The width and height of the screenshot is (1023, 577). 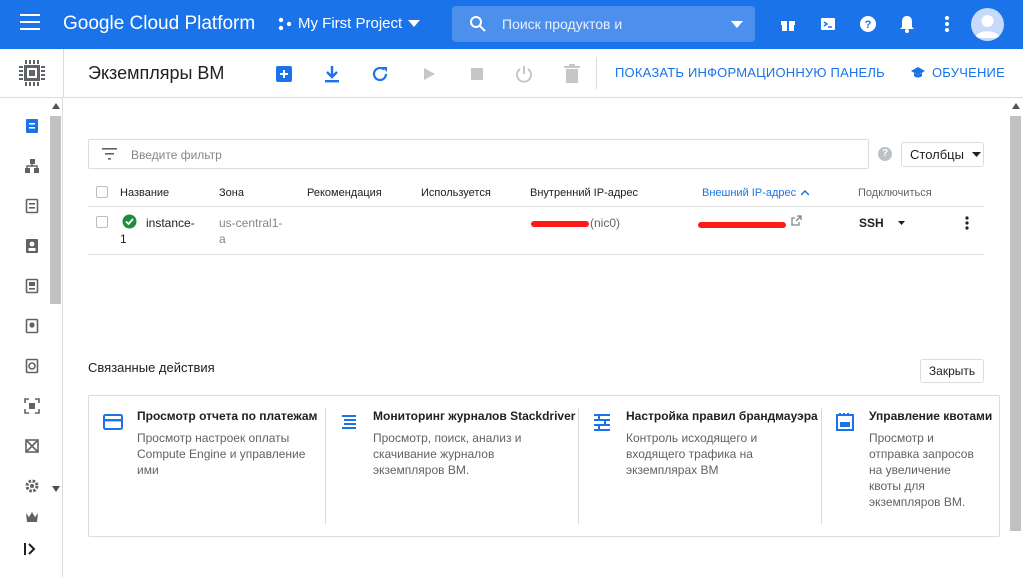 I want to click on header-name: Название, so click(x=144, y=193).